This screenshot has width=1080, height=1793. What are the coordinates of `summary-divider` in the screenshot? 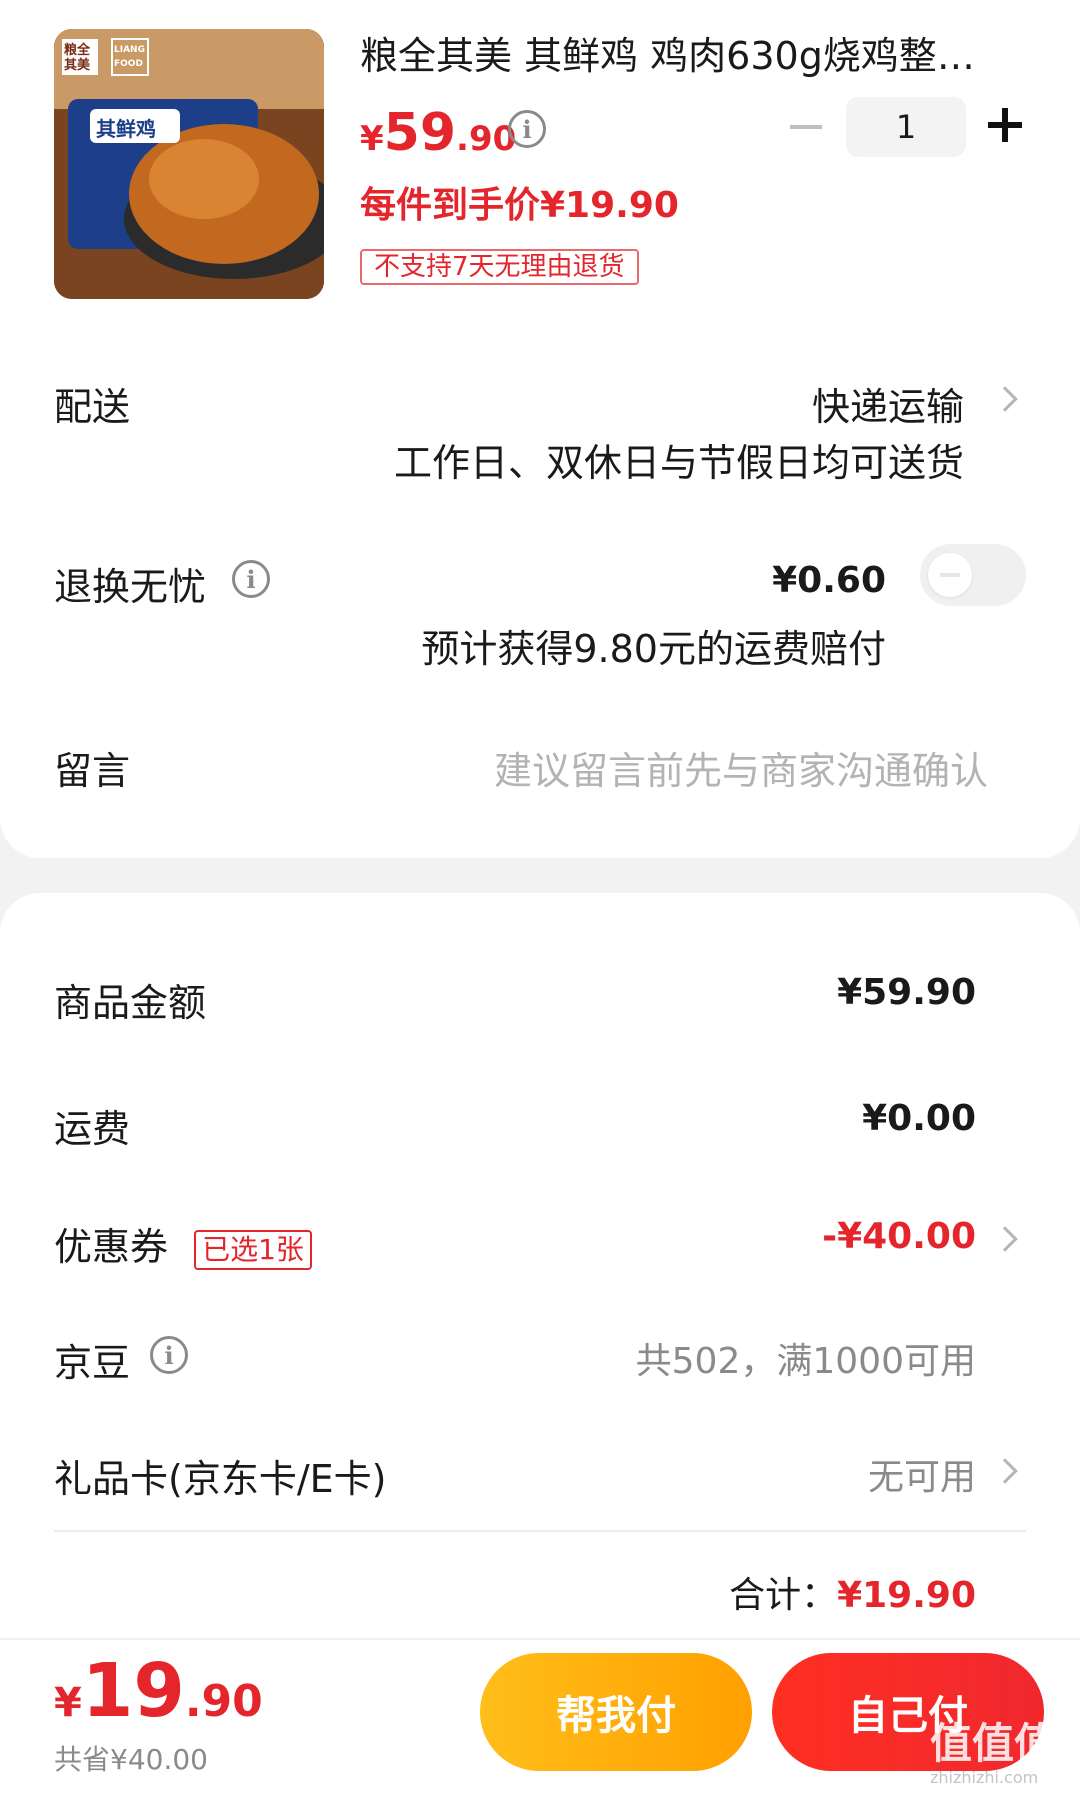 It's located at (540, 1531).